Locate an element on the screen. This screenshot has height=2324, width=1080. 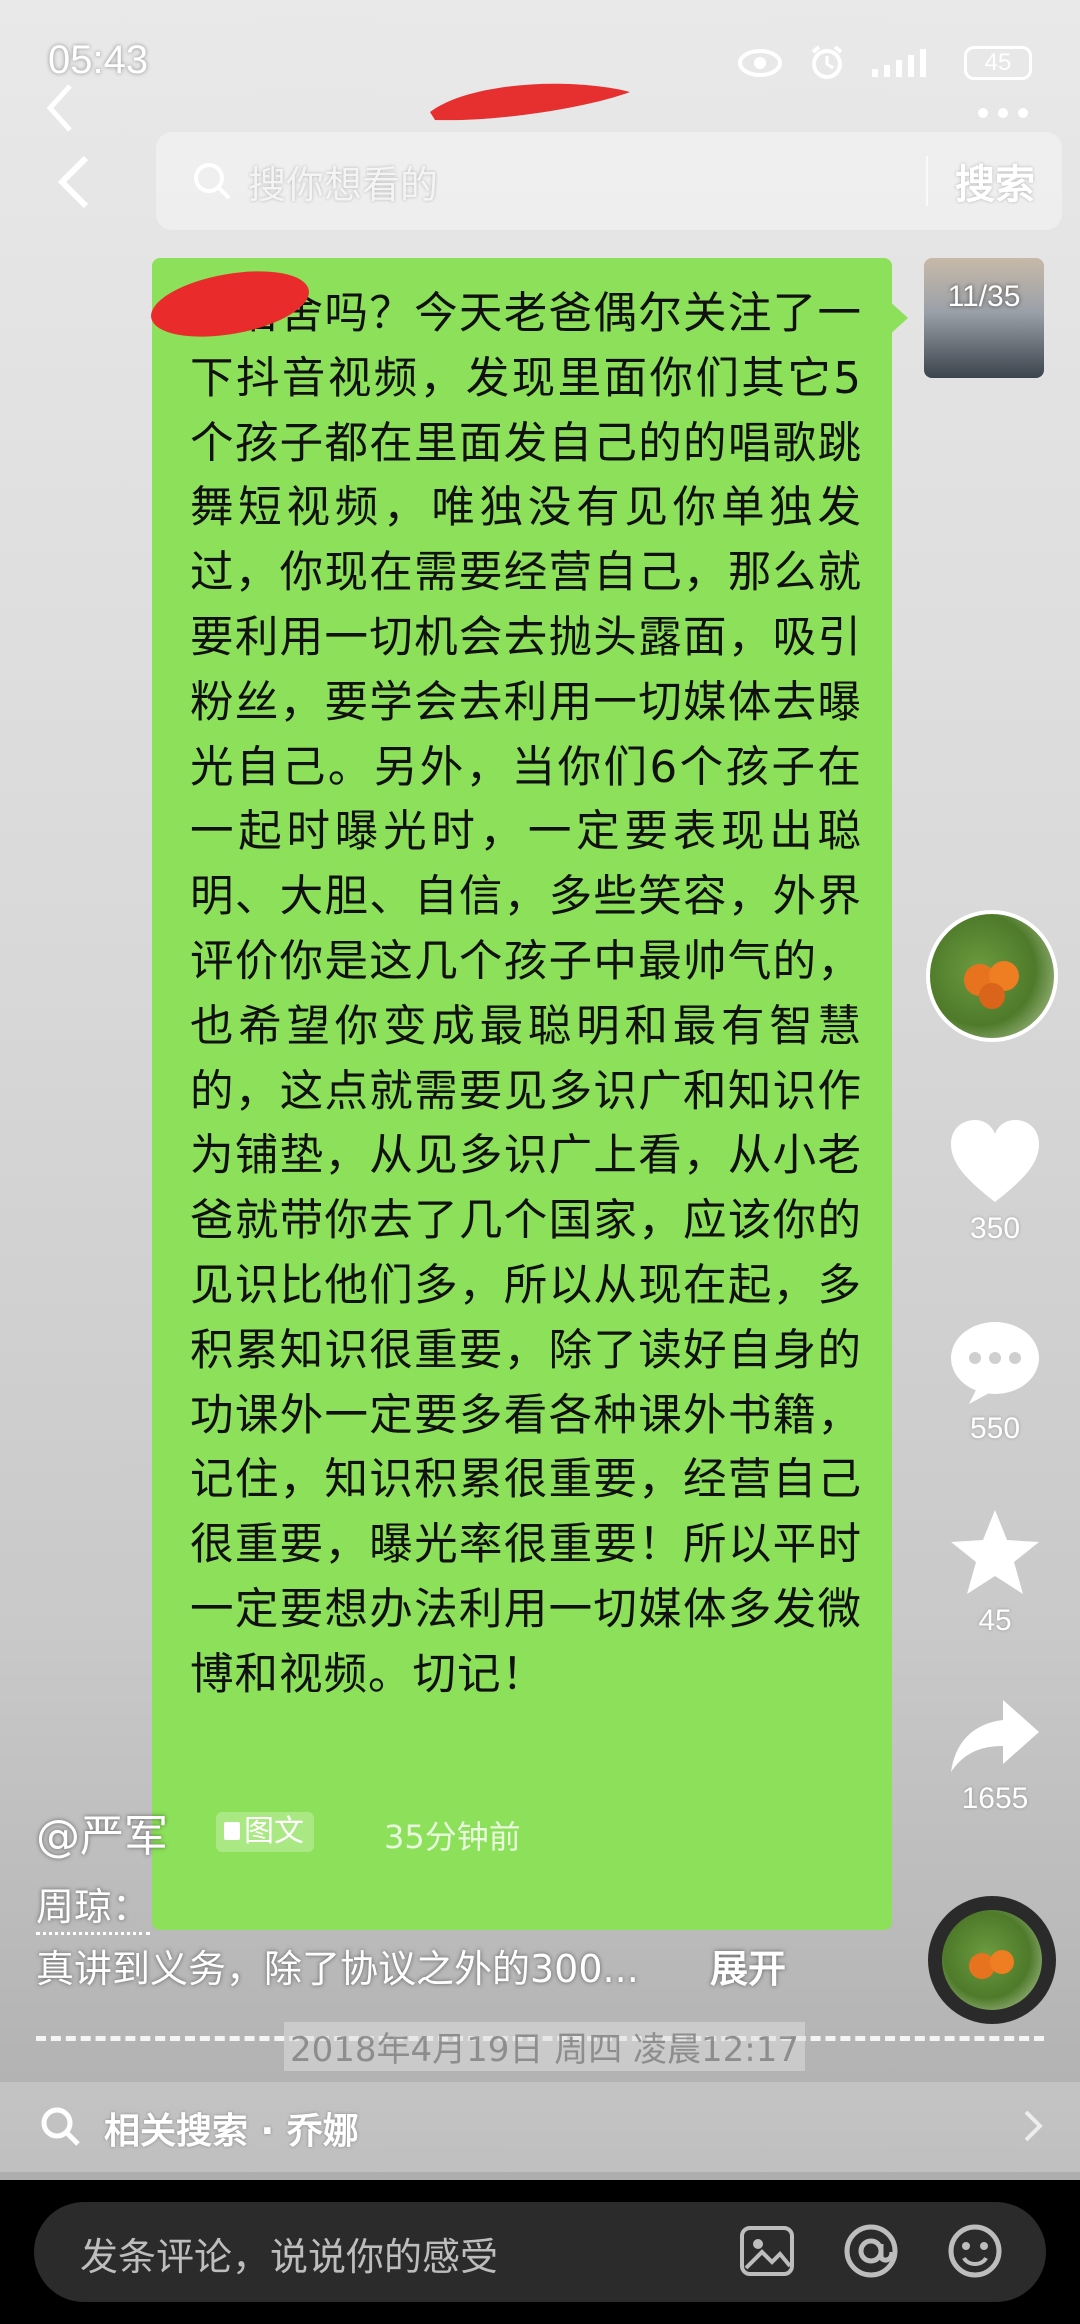
comment-tools is located at coordinates (871, 2251).